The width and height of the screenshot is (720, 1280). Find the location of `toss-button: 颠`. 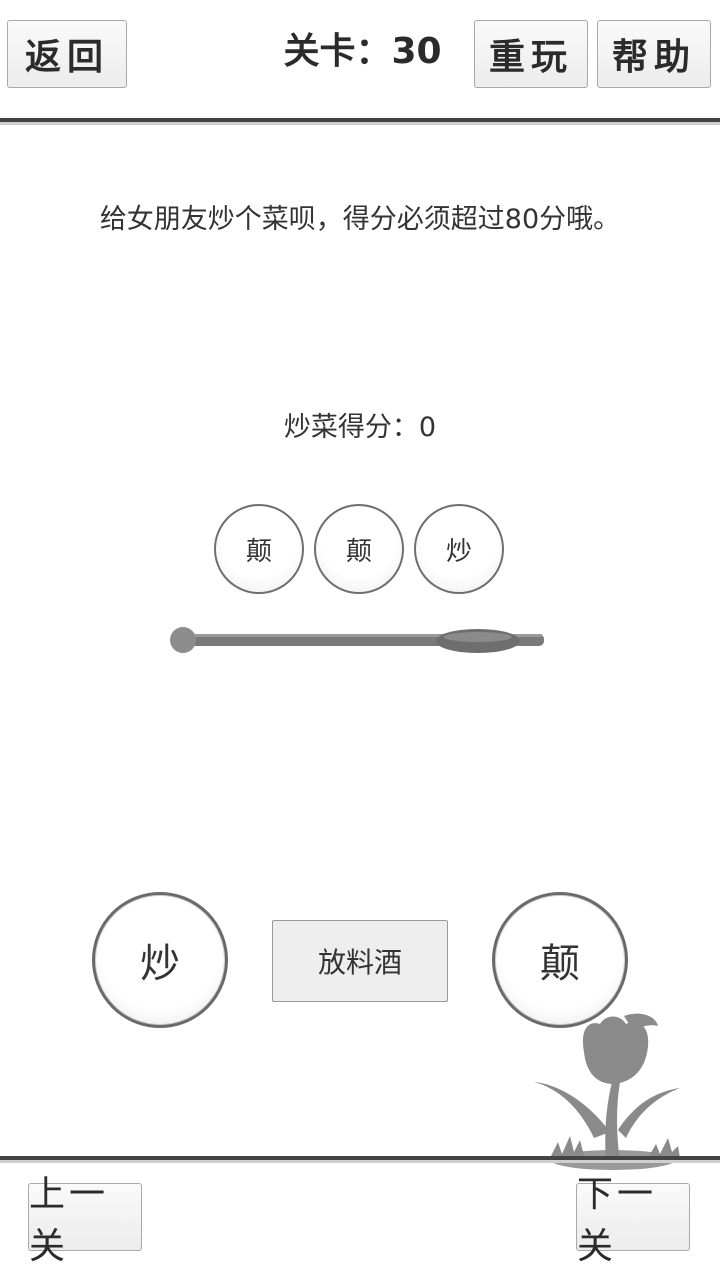

toss-button: 颠 is located at coordinates (560, 960).